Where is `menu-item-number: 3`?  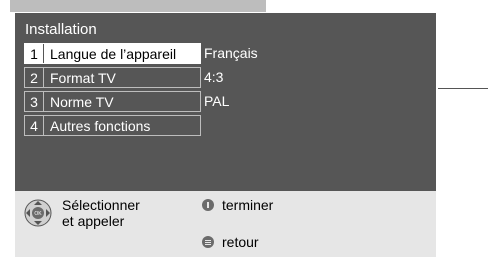
menu-item-number: 3 is located at coordinates (34, 101).